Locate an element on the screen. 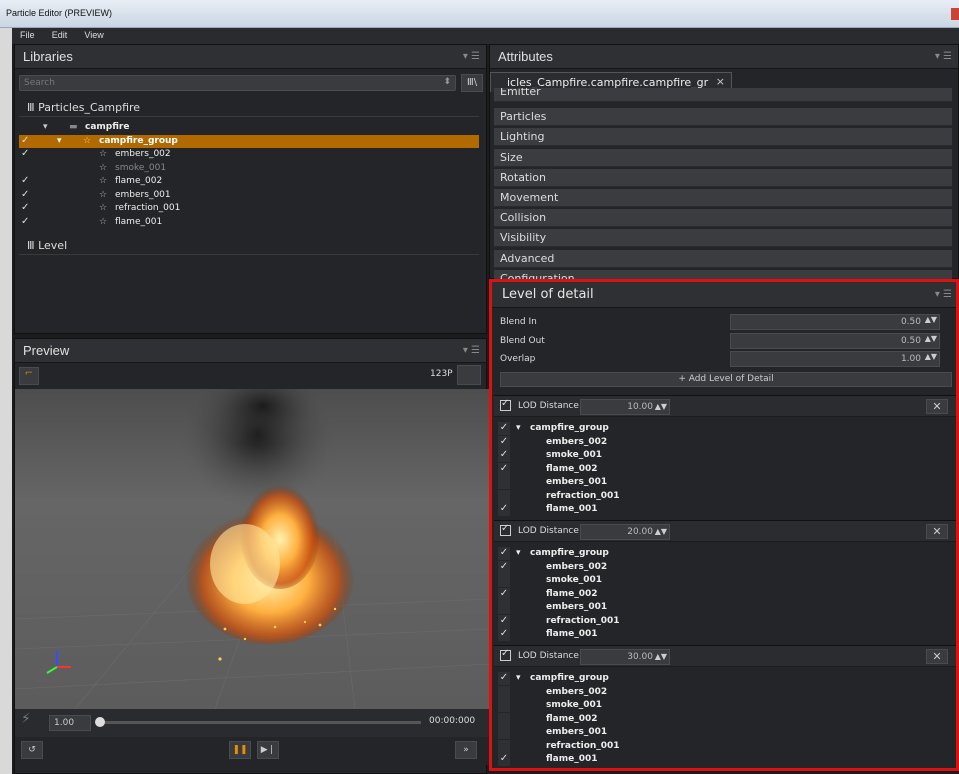 The height and width of the screenshot is (774, 959). tree-item: ✓ ☆ flame_001 is located at coordinates (249, 223).